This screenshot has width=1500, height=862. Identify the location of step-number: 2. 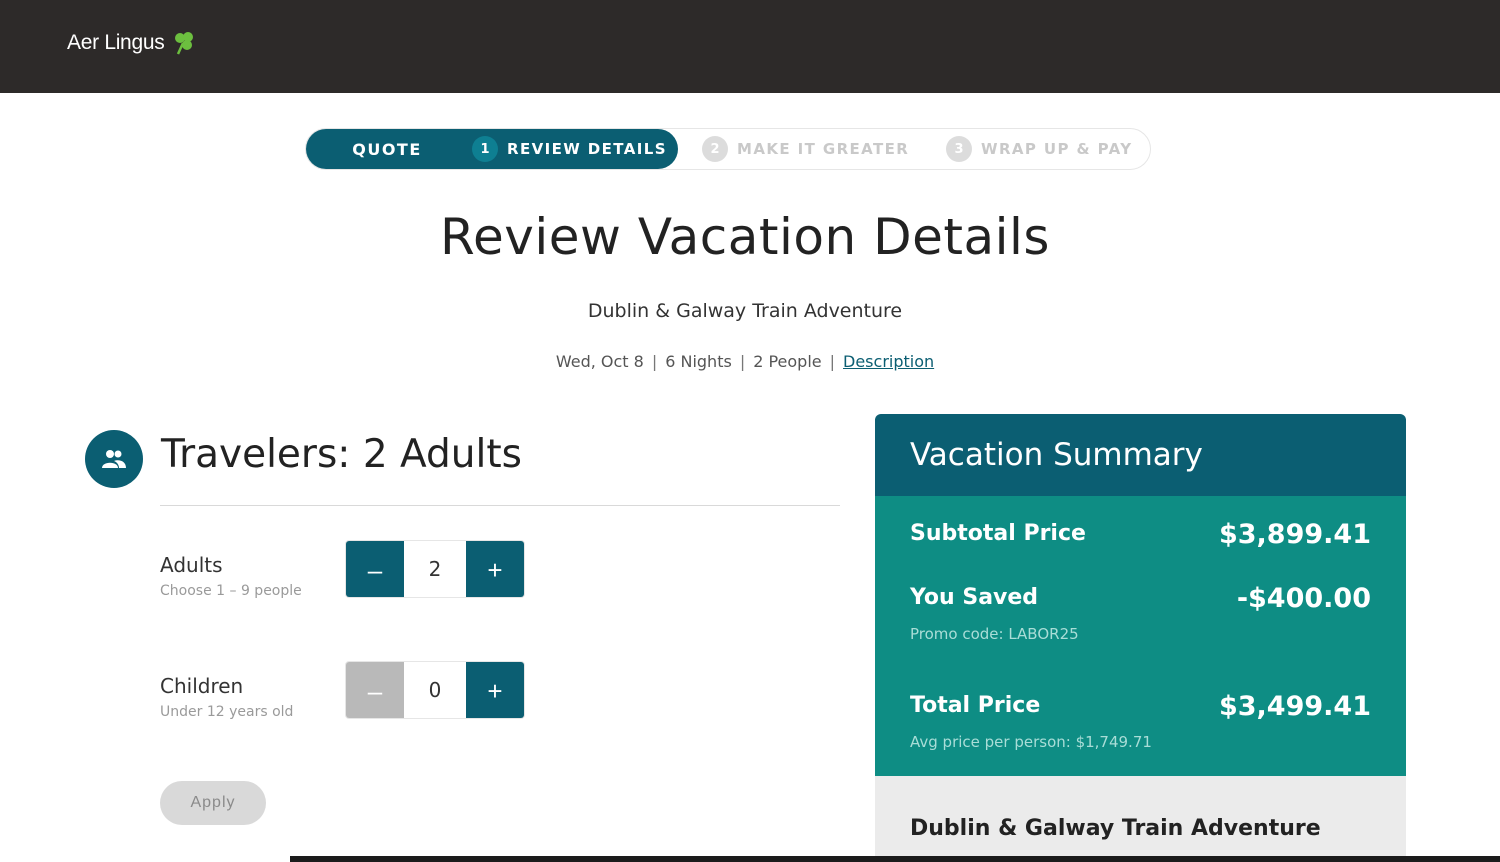
(715, 149).